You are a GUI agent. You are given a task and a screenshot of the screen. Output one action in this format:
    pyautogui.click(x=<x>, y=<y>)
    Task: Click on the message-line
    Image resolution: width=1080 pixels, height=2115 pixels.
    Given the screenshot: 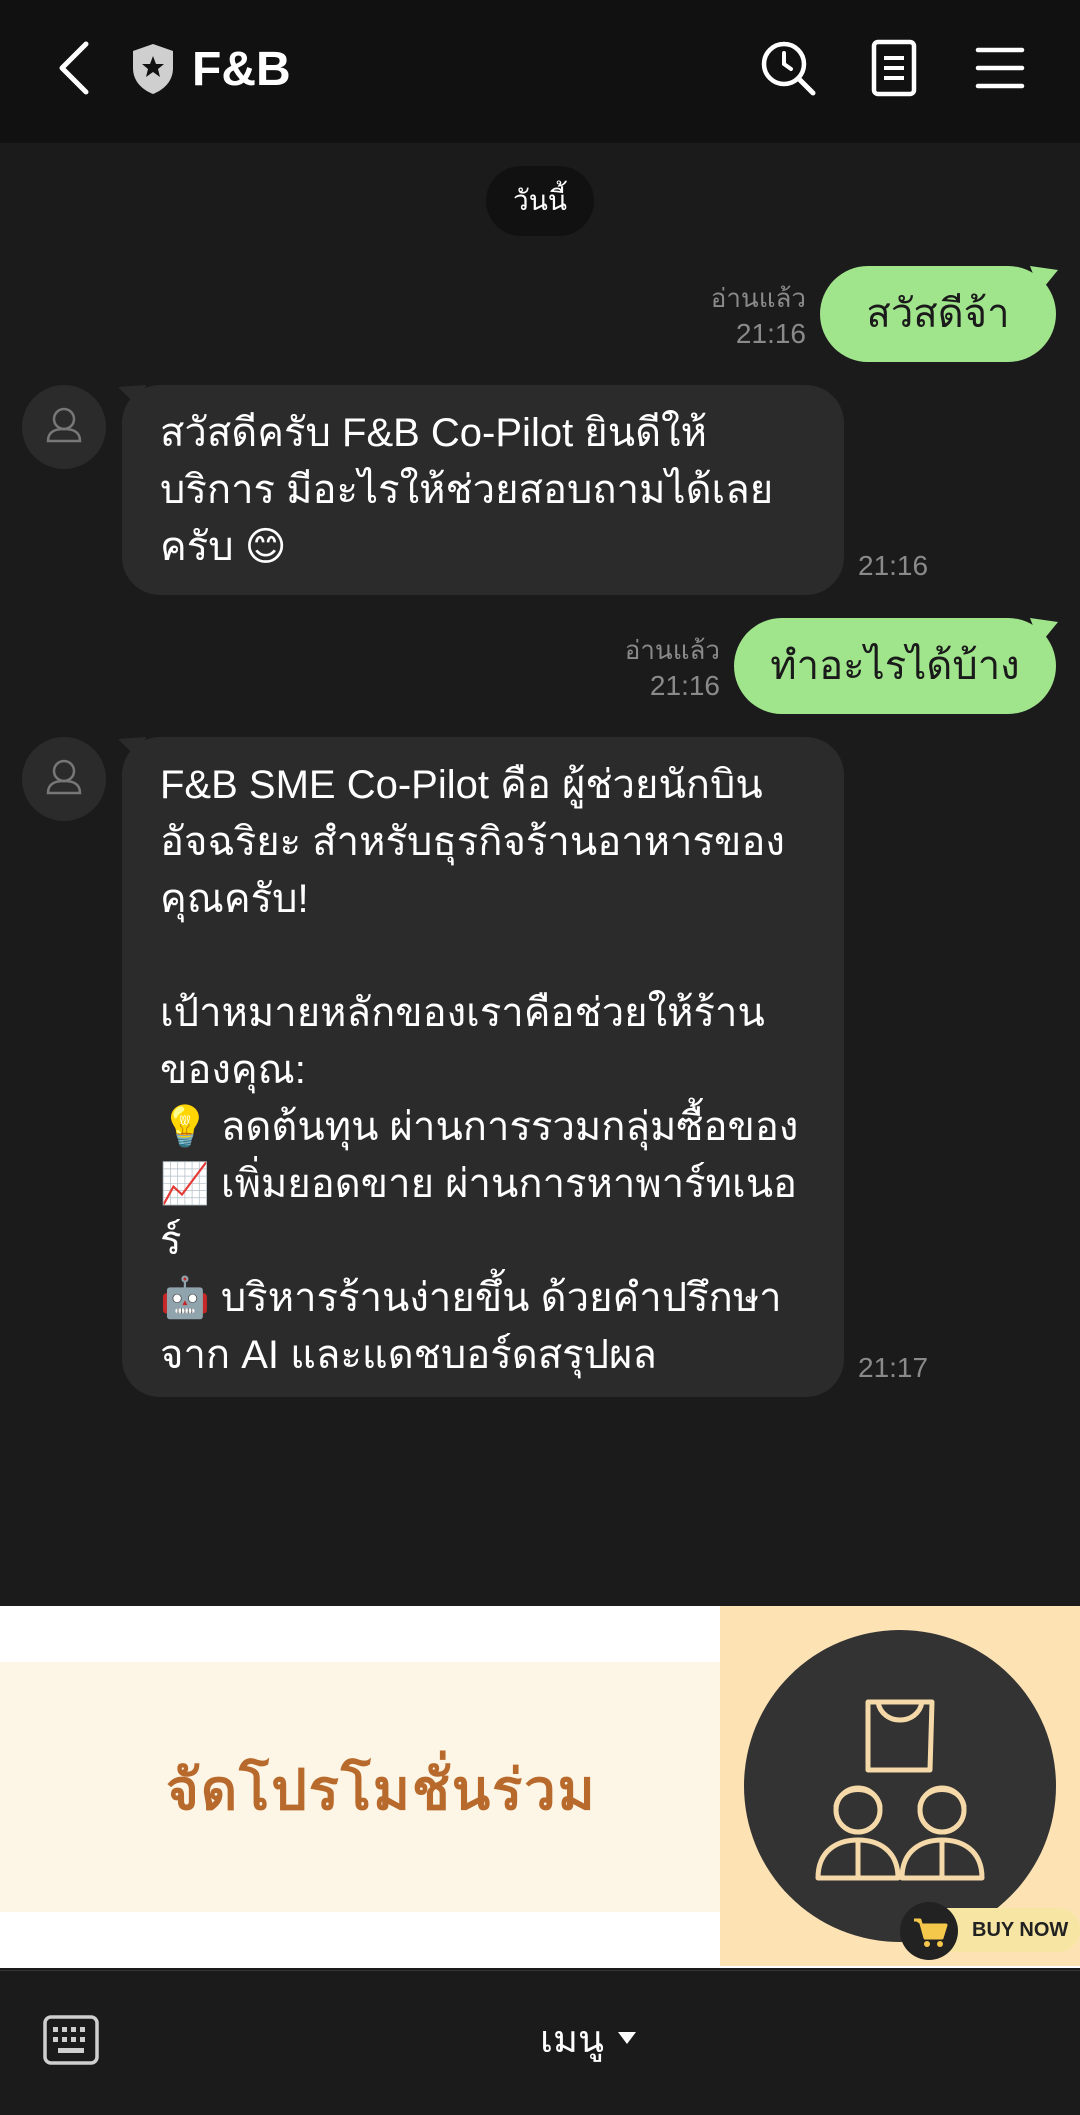 What is the action you would take?
    pyautogui.click(x=483, y=956)
    